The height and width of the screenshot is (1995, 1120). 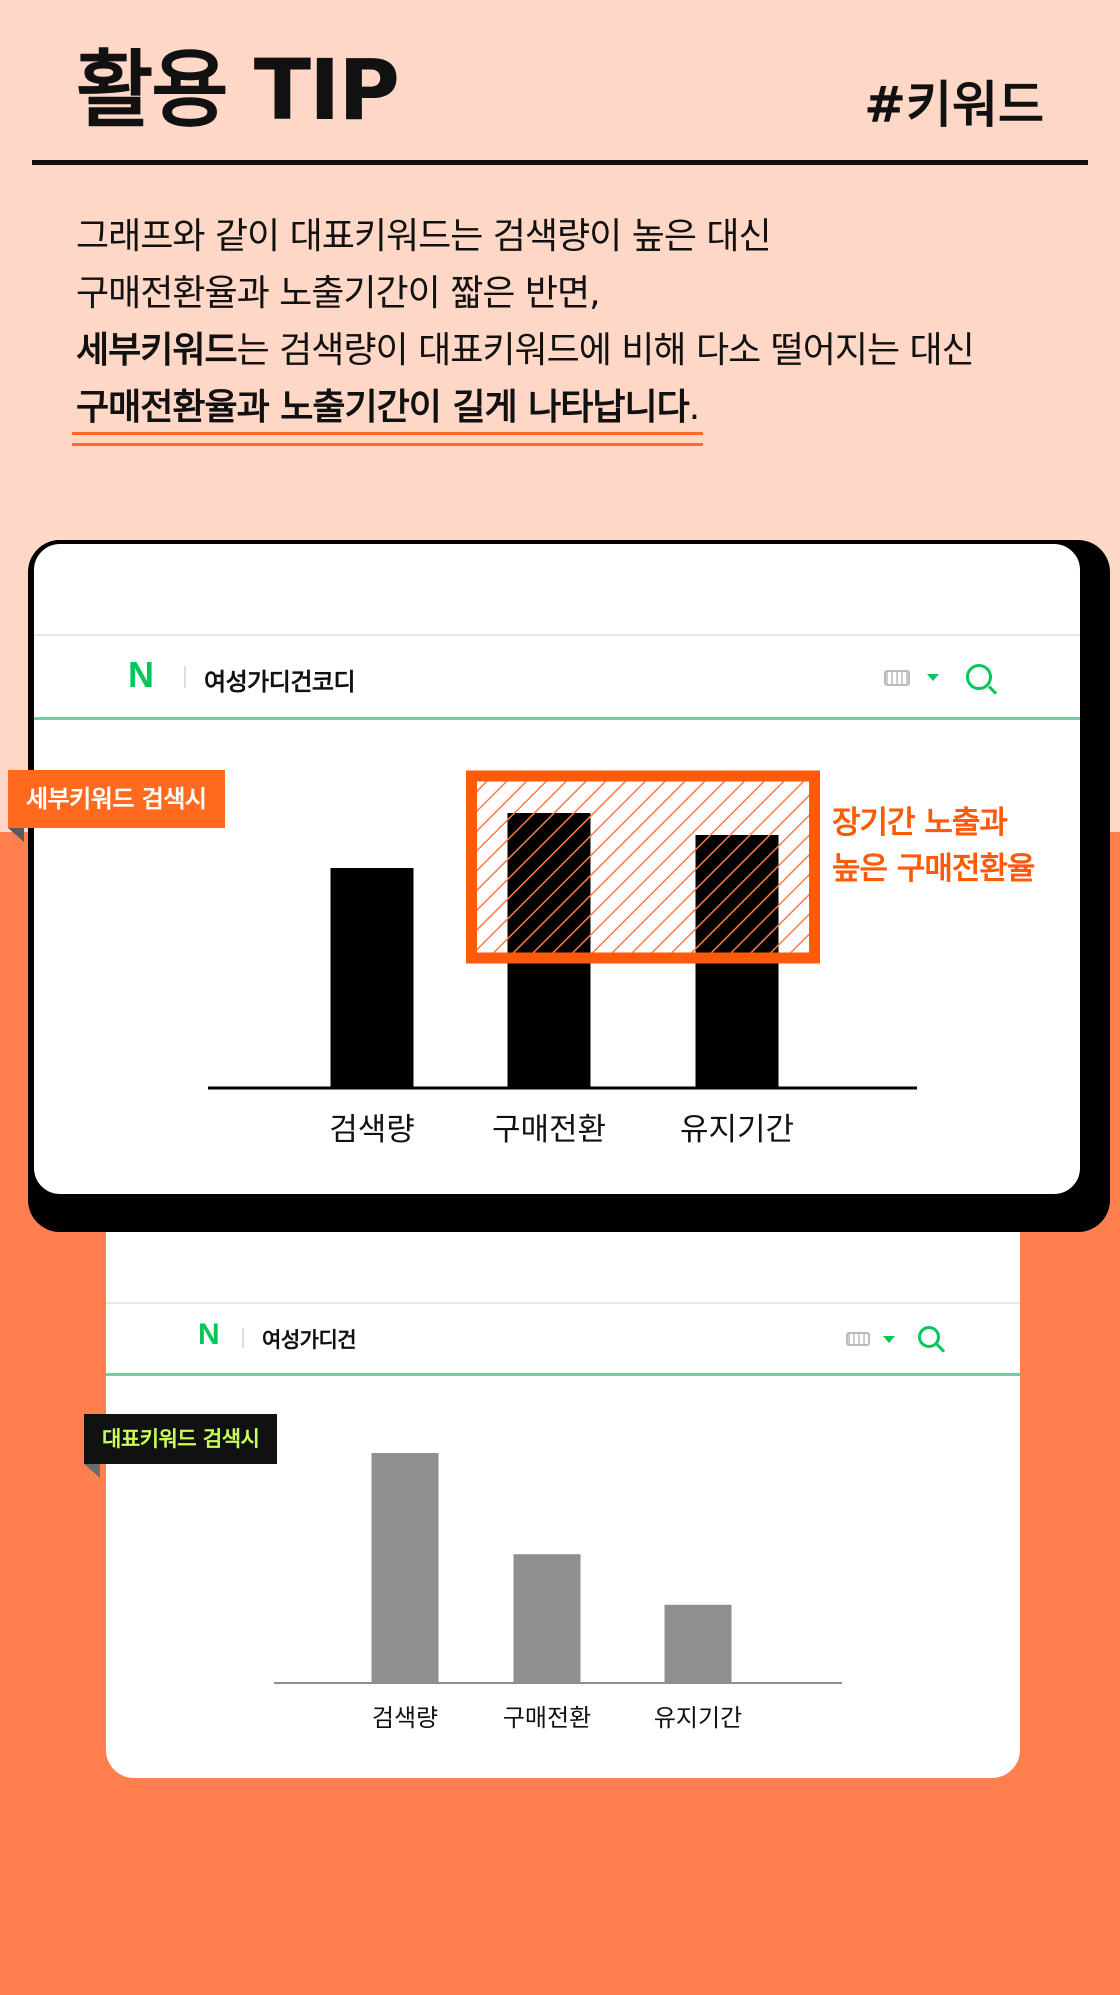 What do you see at coordinates (737, 1130) in the screenshot?
I see `detail-category-label: 유지기간` at bounding box center [737, 1130].